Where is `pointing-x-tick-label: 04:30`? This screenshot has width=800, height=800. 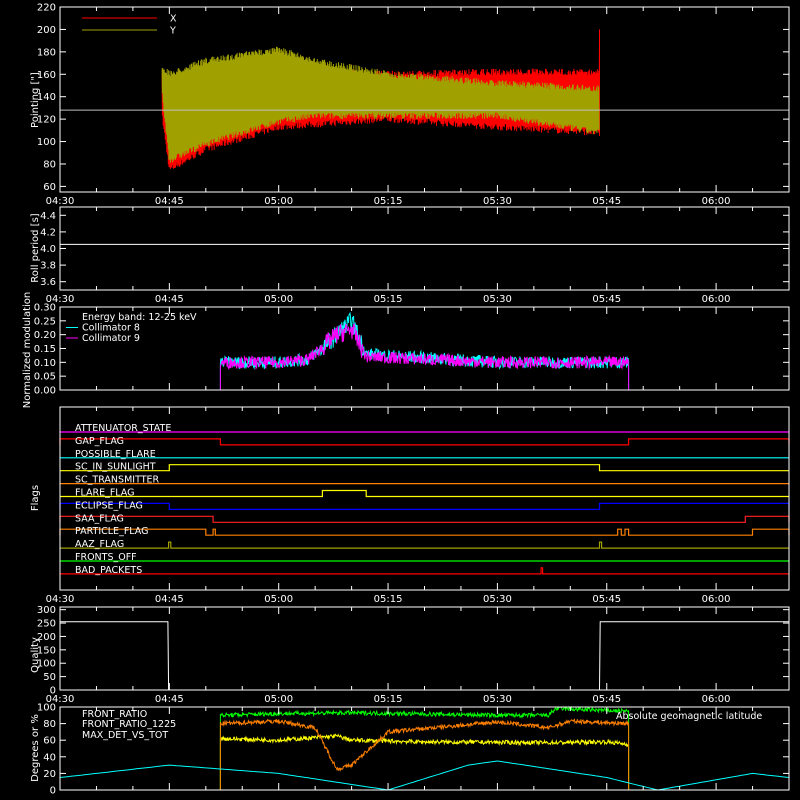 pointing-x-tick-label: 04:30 is located at coordinates (60, 201).